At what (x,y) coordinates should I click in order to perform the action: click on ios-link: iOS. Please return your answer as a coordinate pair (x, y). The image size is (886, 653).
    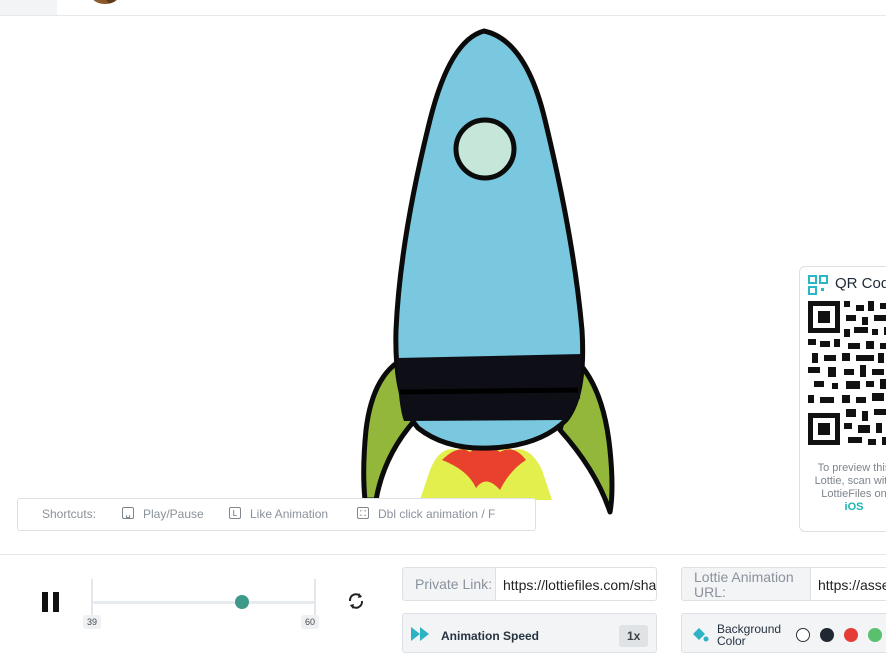
    Looking at the image, I should click on (846, 507).